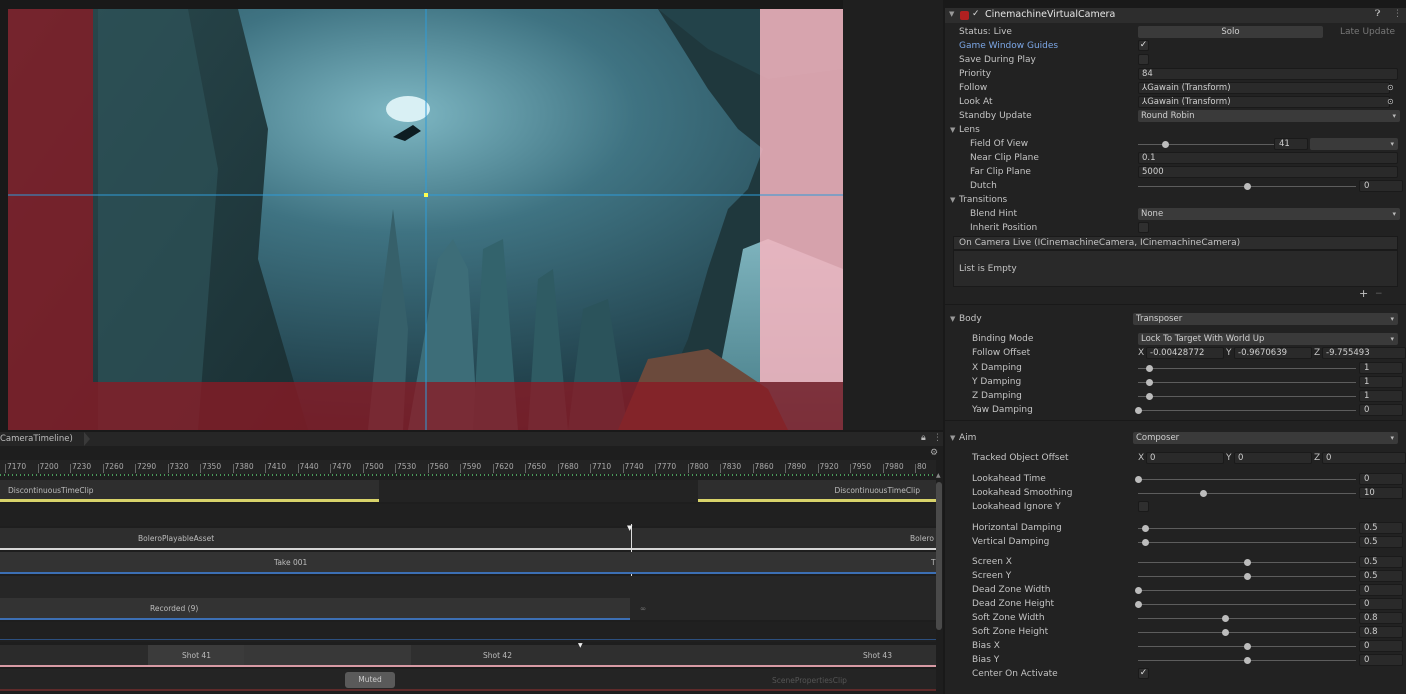  What do you see at coordinates (1247, 590) in the screenshot?
I see `dead-zone-width-slider-track` at bounding box center [1247, 590].